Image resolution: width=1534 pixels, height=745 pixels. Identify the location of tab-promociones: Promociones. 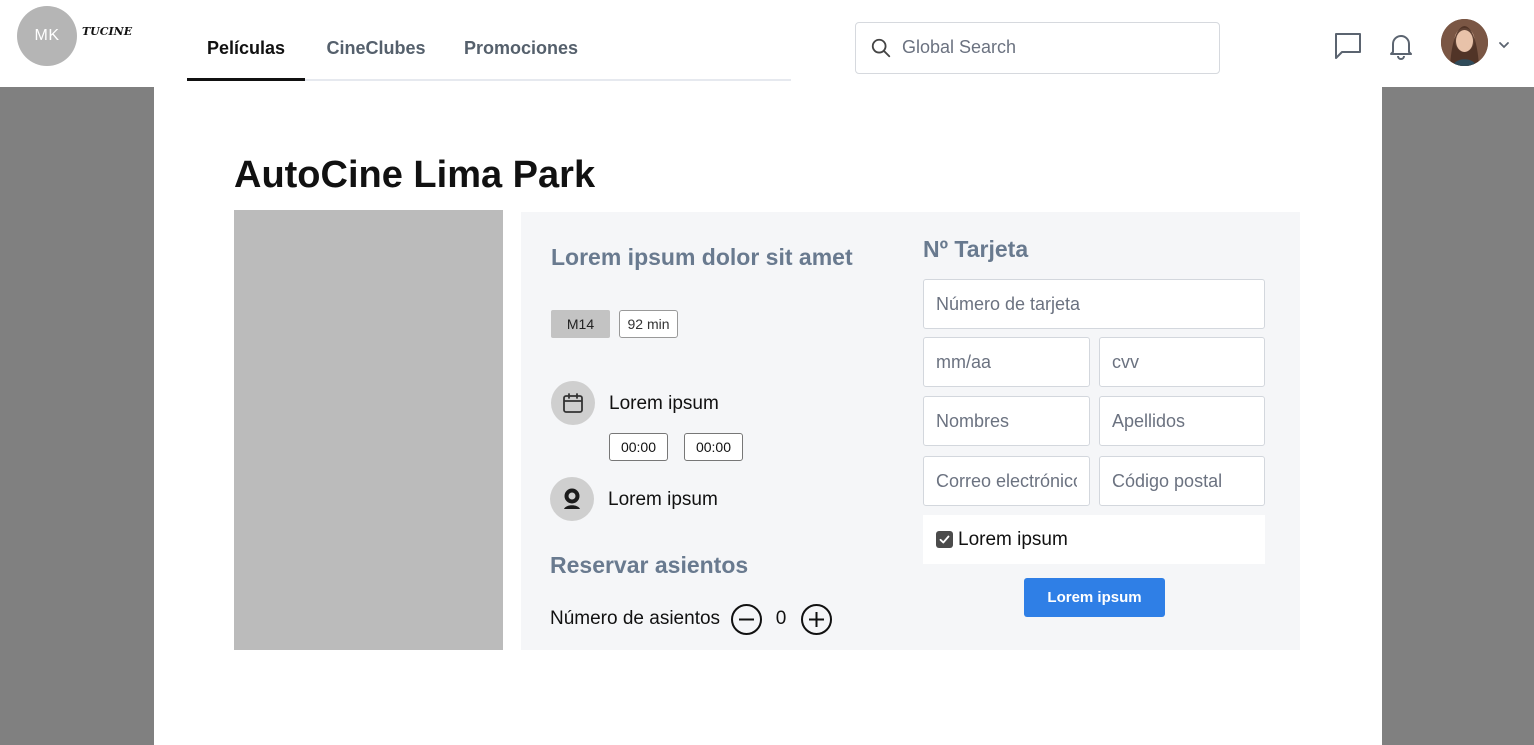
(521, 51).